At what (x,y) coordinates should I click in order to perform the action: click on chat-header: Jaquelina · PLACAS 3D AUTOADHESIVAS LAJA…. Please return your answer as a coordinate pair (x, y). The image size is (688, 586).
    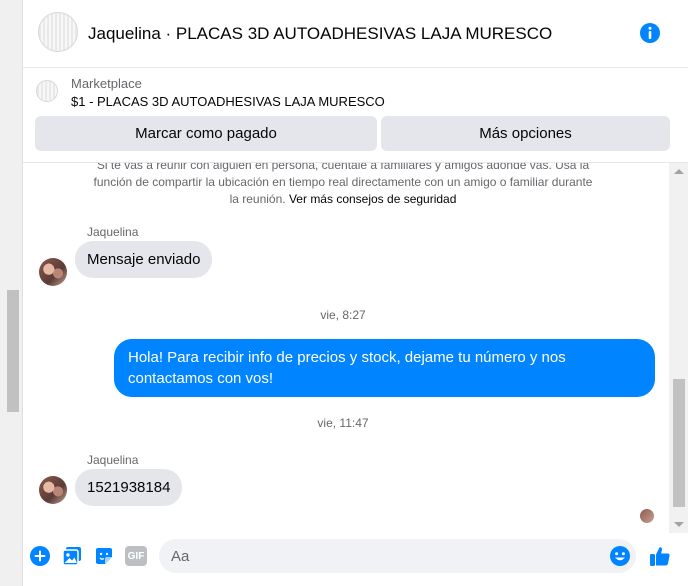
    Looking at the image, I should click on (355, 34).